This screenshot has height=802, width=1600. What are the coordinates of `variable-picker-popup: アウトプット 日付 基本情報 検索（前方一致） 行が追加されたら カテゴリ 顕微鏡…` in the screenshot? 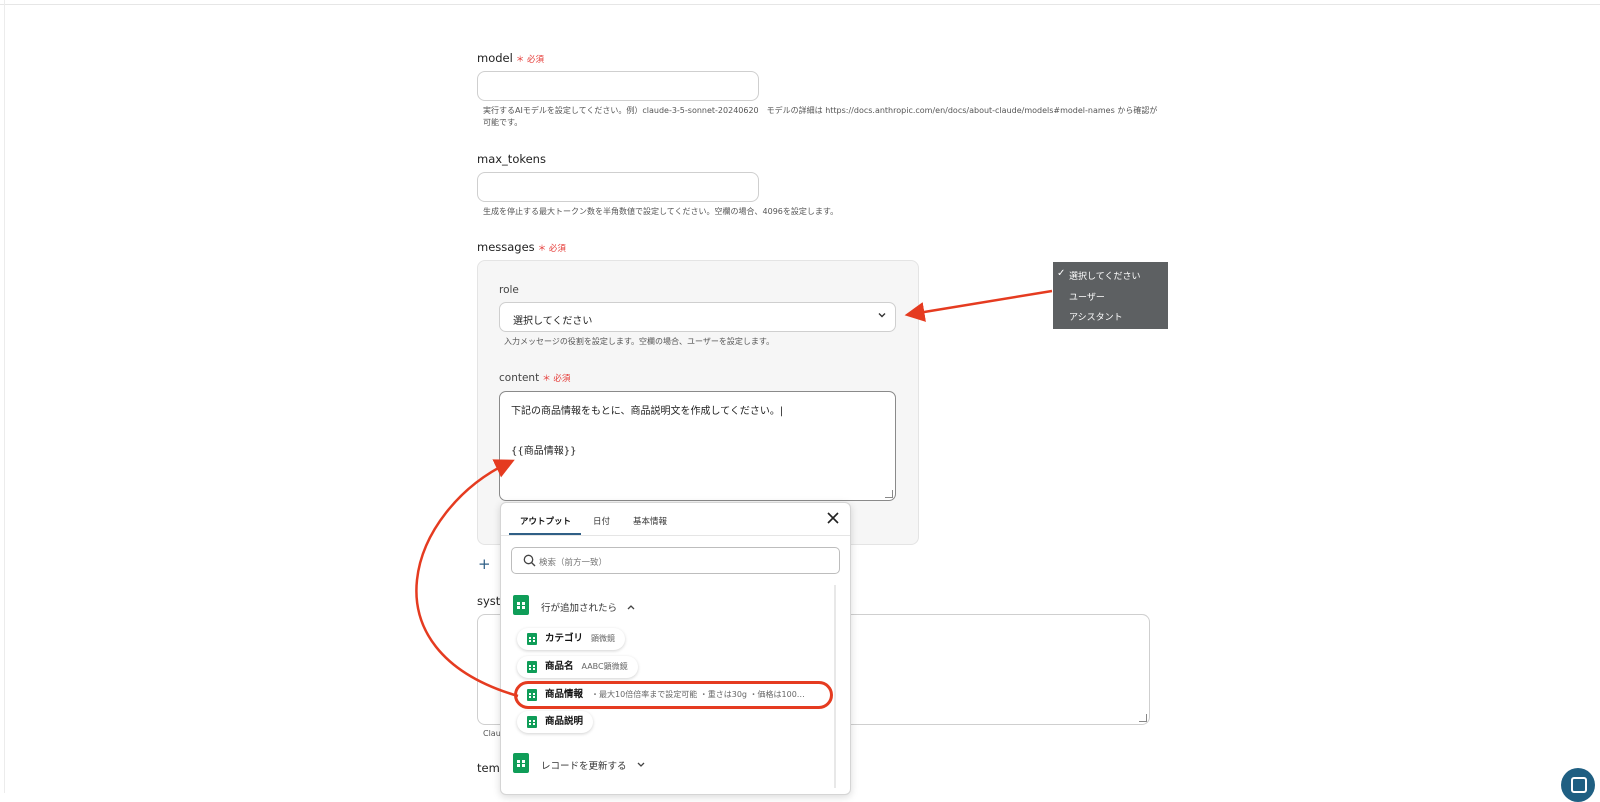 It's located at (675, 648).